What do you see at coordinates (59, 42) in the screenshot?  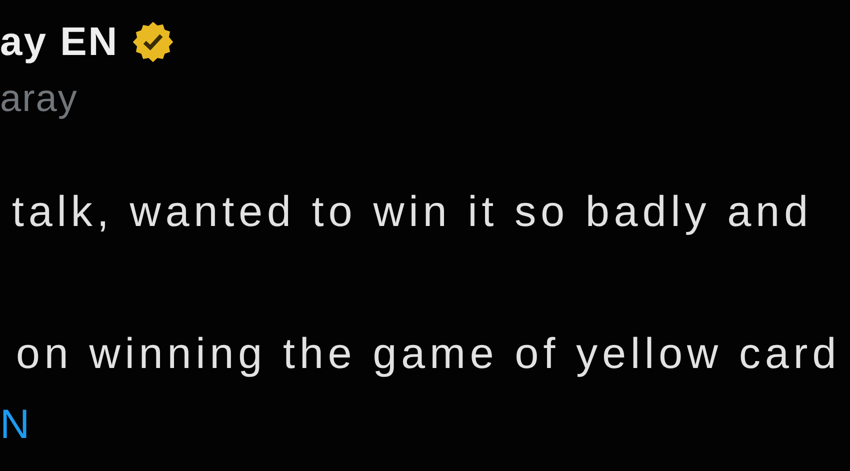 I see `display-name: ay EN` at bounding box center [59, 42].